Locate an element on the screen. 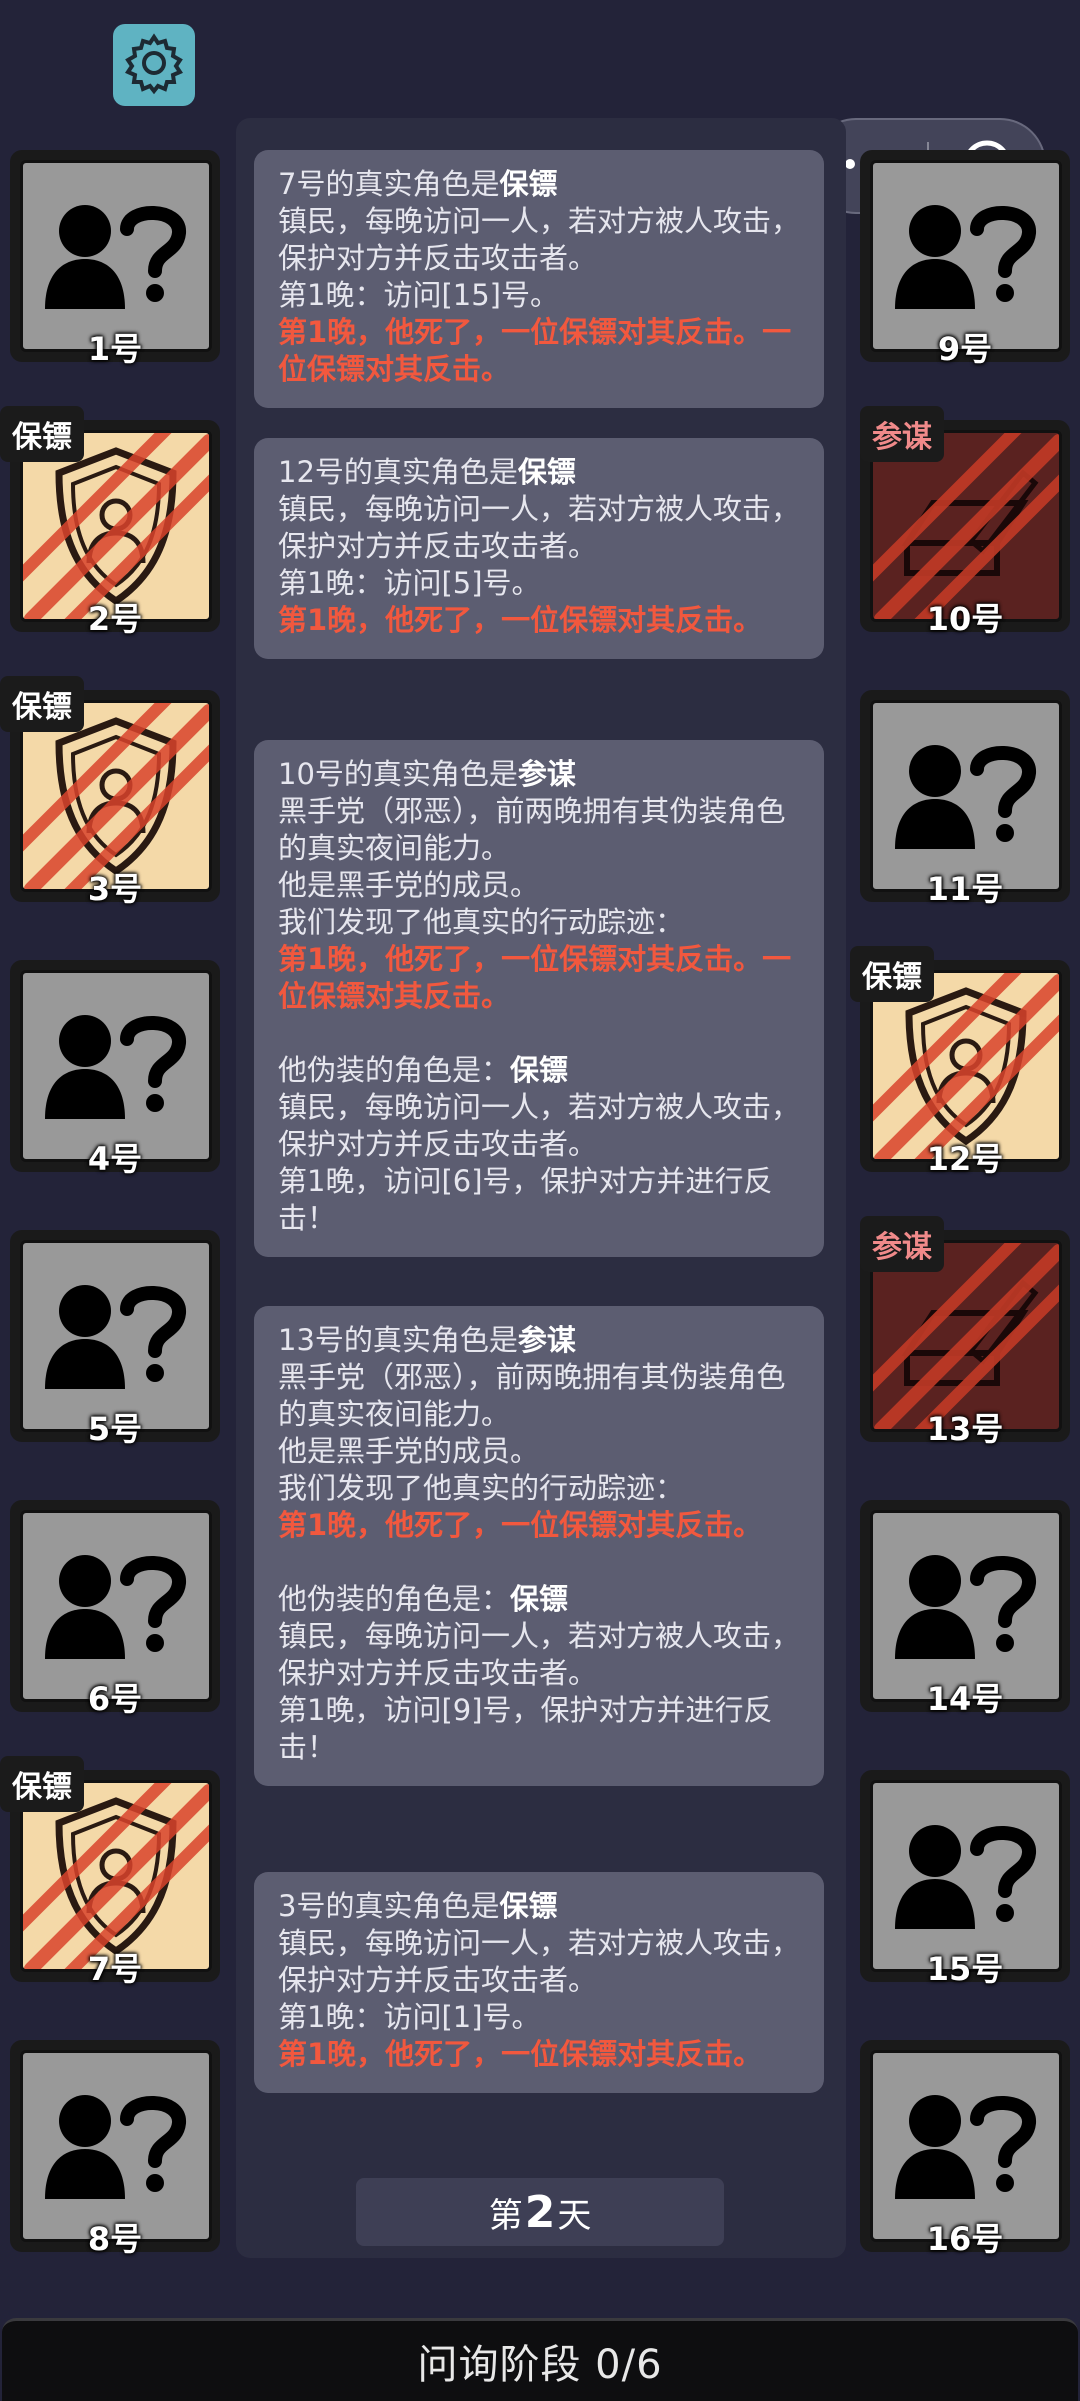 This screenshot has height=2401, width=1080. player-number: 15号 is located at coordinates (965, 1969).